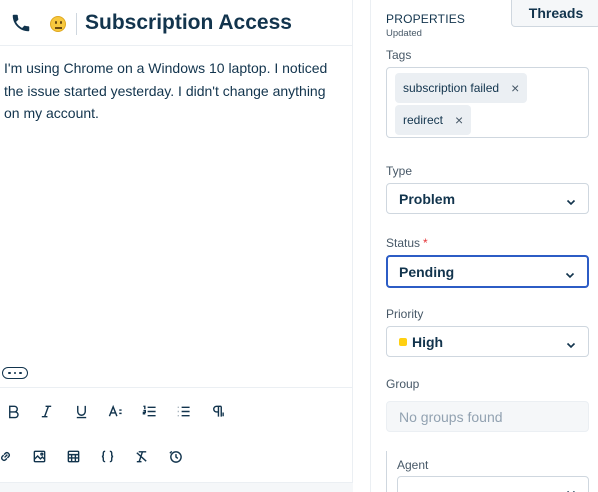 This screenshot has width=598, height=492. What do you see at coordinates (427, 198) in the screenshot?
I see `type-value: Problem` at bounding box center [427, 198].